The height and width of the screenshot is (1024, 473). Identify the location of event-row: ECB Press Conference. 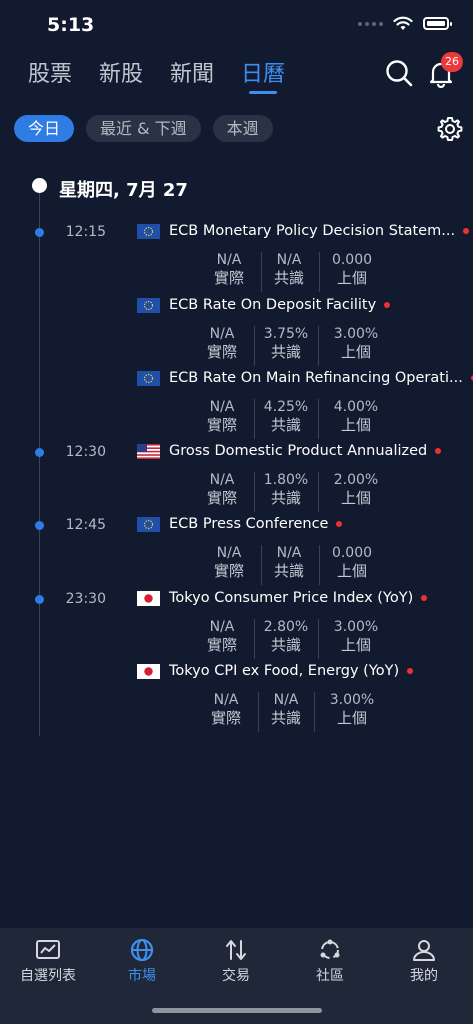
(256, 524).